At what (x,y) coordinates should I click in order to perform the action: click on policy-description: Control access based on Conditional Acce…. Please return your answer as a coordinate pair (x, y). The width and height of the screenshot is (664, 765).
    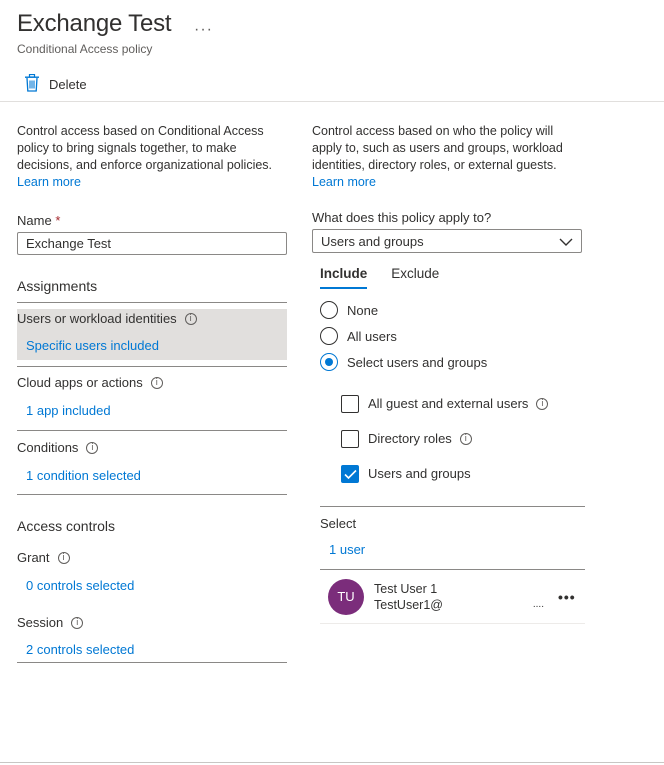
    Looking at the image, I should click on (152, 157).